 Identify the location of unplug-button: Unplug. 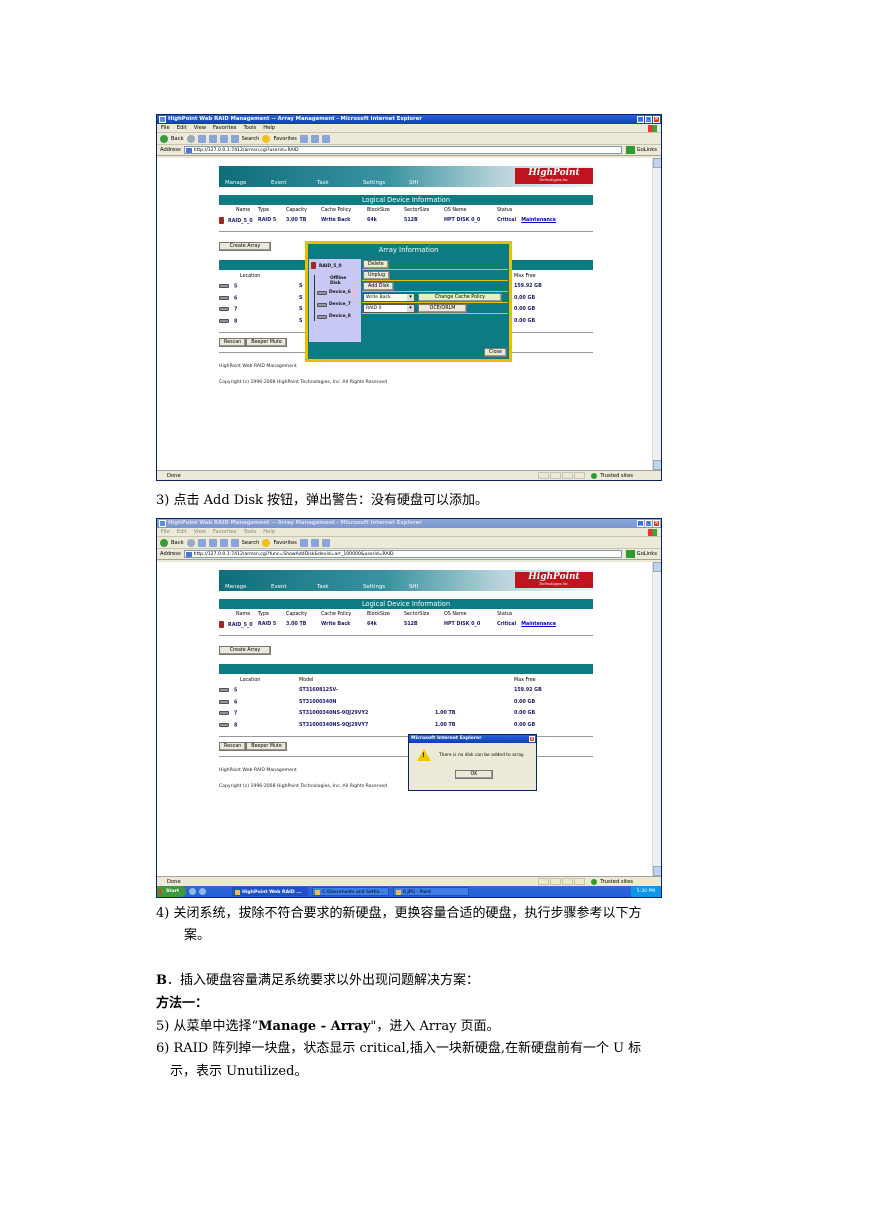
(377, 275).